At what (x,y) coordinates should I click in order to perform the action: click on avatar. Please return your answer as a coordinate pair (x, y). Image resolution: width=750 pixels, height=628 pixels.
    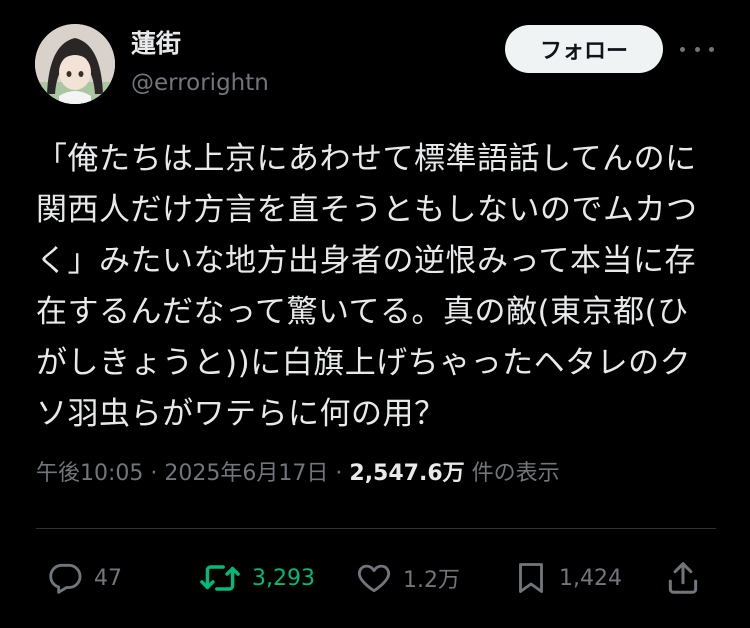
    Looking at the image, I should click on (75, 64).